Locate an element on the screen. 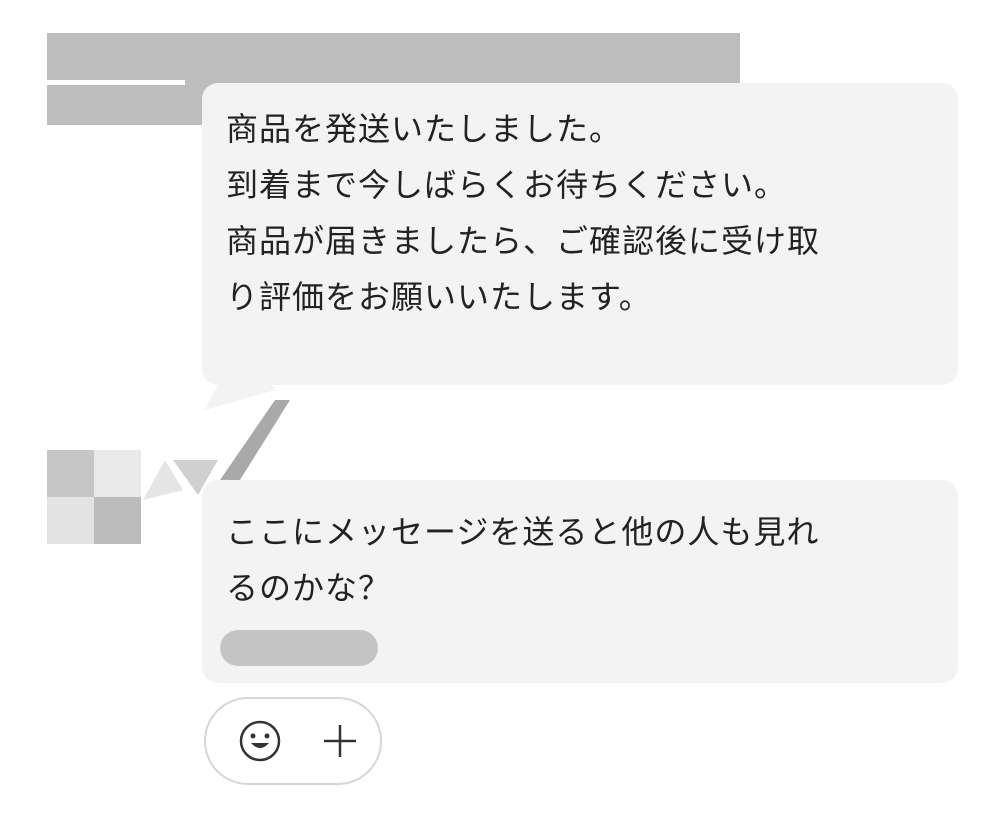 The height and width of the screenshot is (819, 999). plus-icon is located at coordinates (340, 741).